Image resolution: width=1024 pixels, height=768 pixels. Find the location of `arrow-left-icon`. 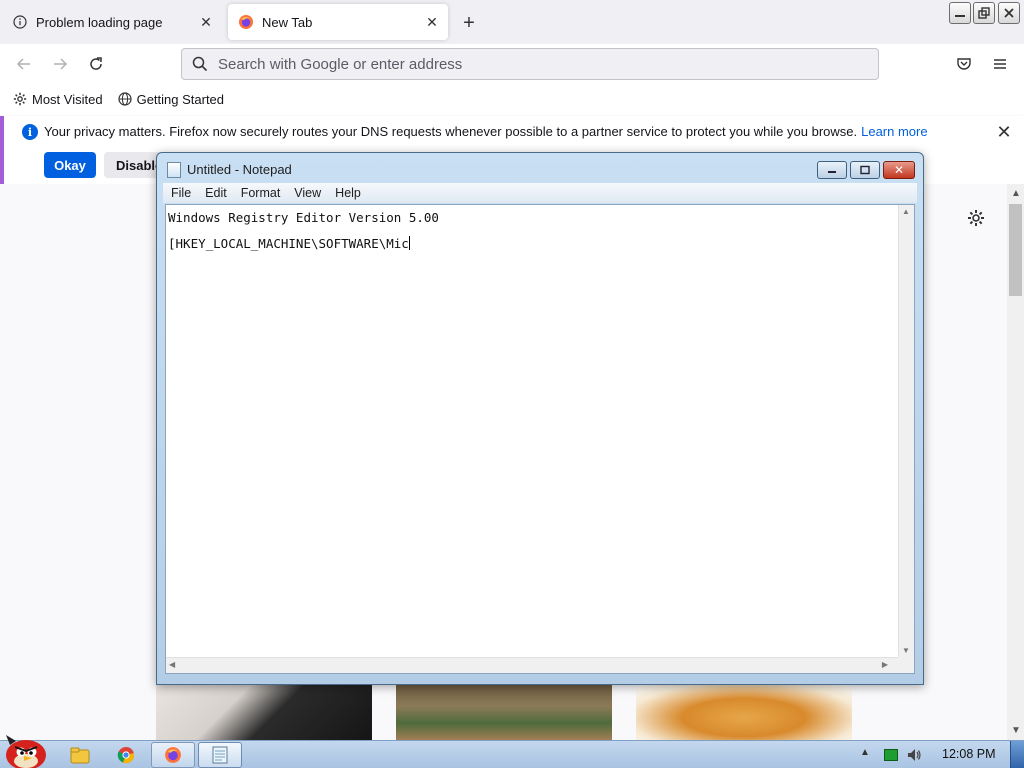

arrow-left-icon is located at coordinates (23, 64).